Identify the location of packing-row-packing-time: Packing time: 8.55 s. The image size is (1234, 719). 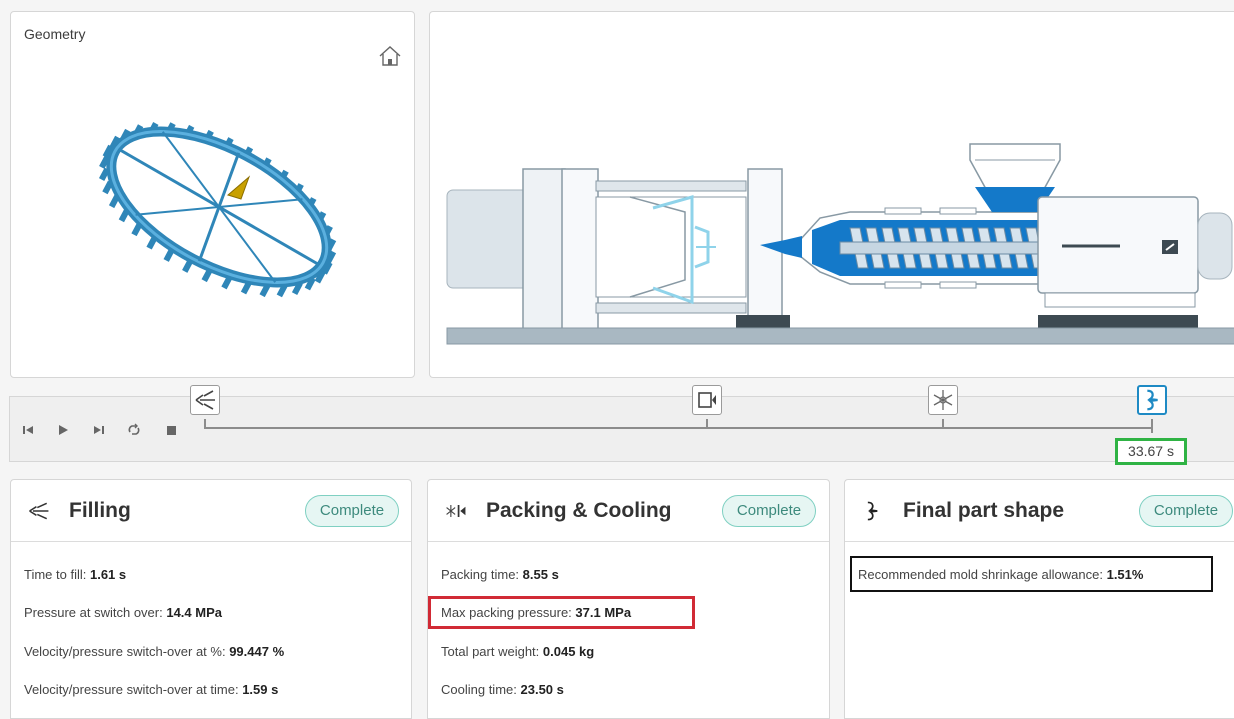
(500, 574).